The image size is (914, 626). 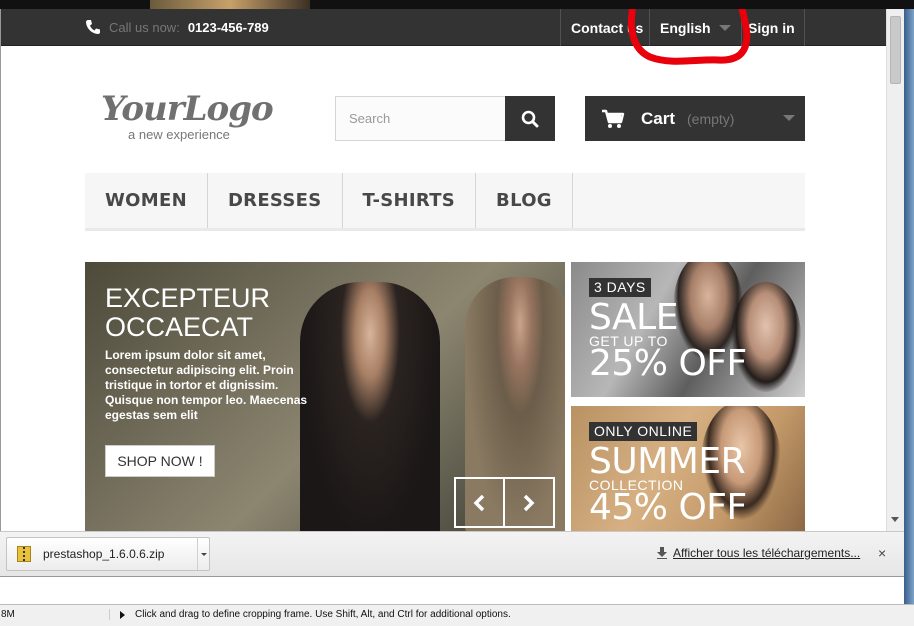 I want to click on blank-area, so click(x=452, y=590).